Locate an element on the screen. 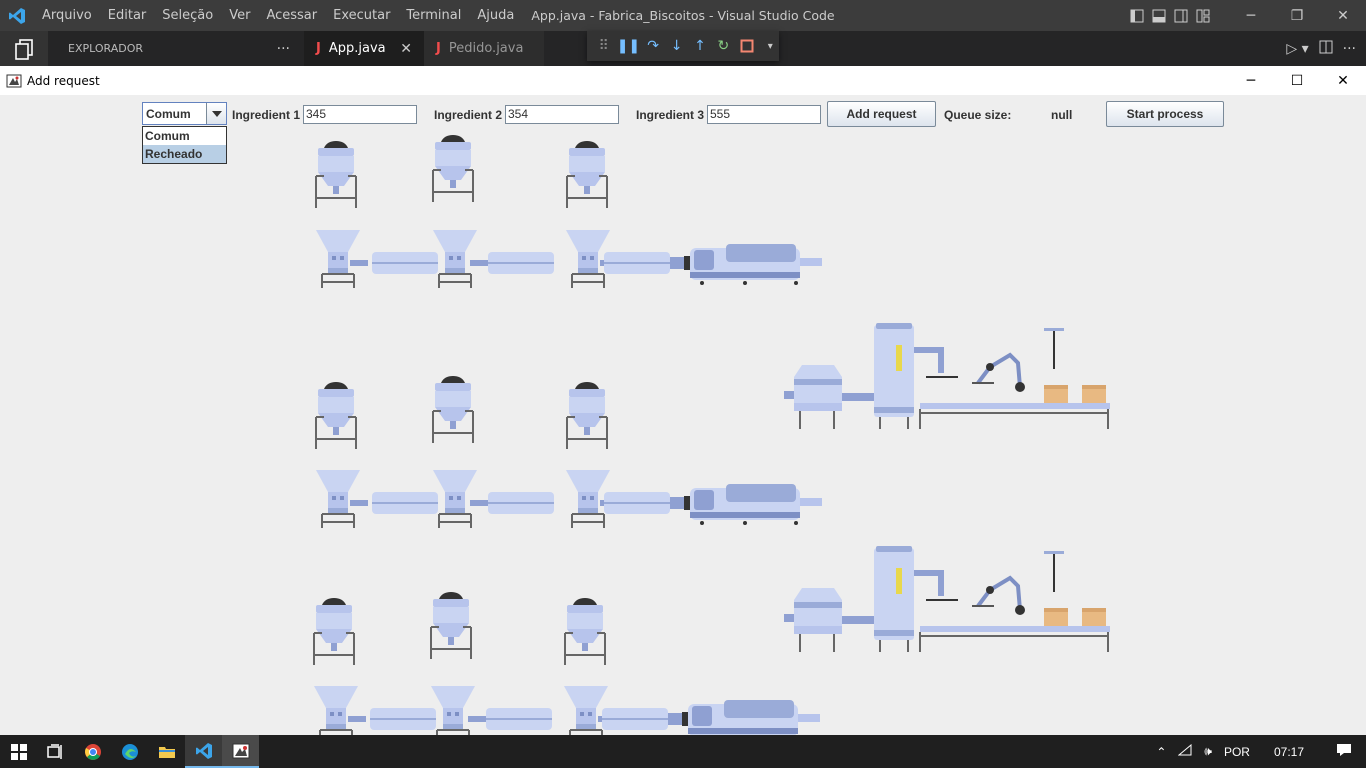  customize-layout-icon is located at coordinates (1203, 15).